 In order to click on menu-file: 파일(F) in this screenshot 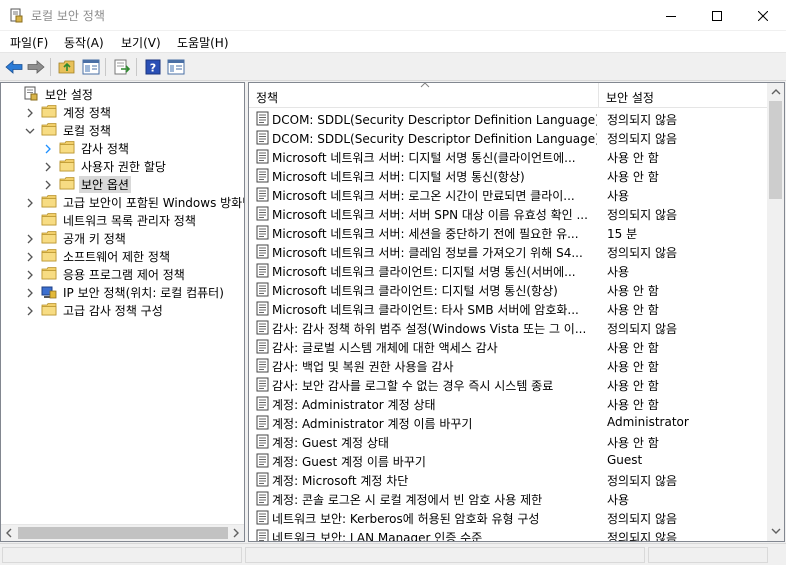, I will do `click(29, 42)`.